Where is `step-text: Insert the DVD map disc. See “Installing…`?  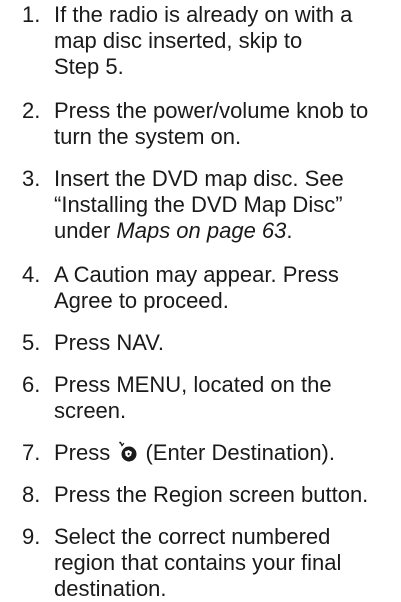 step-text: Insert the DVD map disc. See “Installing… is located at coordinates (226, 205).